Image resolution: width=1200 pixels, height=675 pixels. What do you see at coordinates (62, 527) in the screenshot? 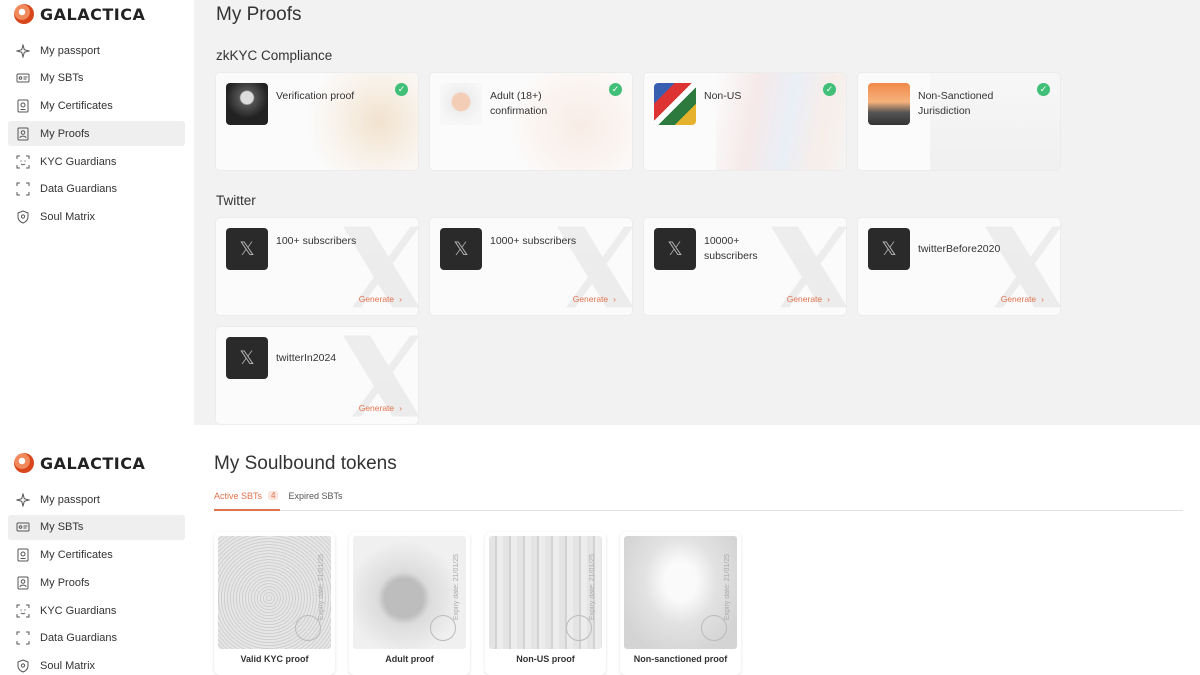
I see `sidebar-item-label: My SBTs` at bounding box center [62, 527].